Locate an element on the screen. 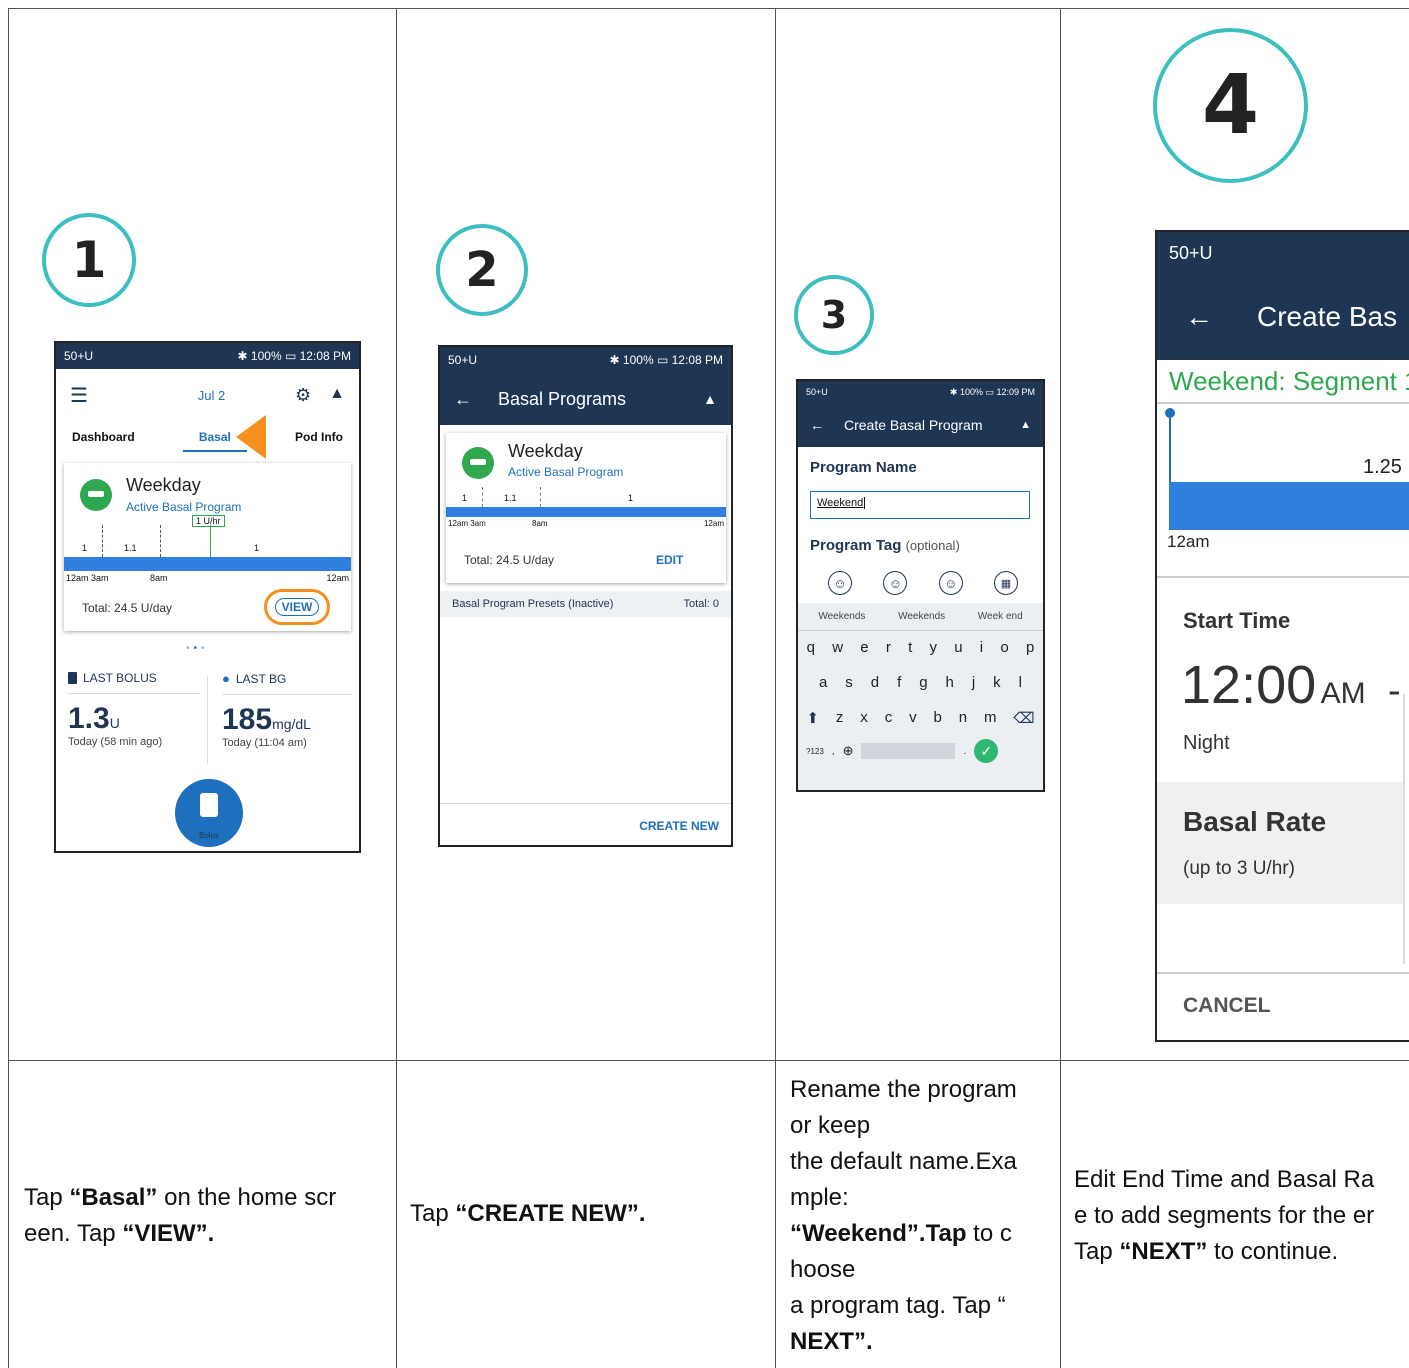 Image resolution: width=1409 pixels, height=1368 pixels. segment-title: Weekend: Segment 1 is located at coordinates (1289, 381).